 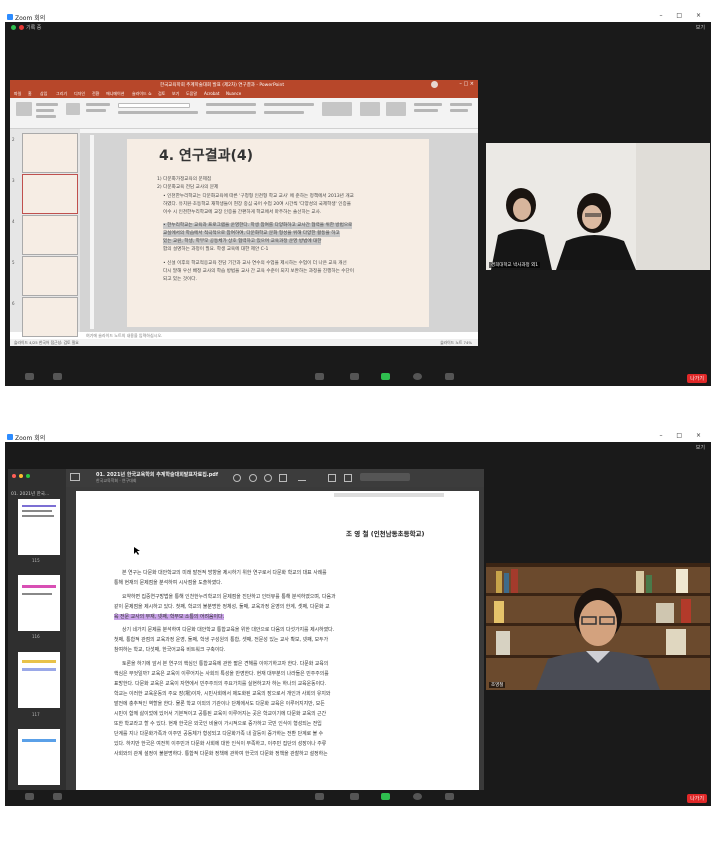 What do you see at coordinates (13, 27) in the screenshot?
I see `security-shield-icon` at bounding box center [13, 27].